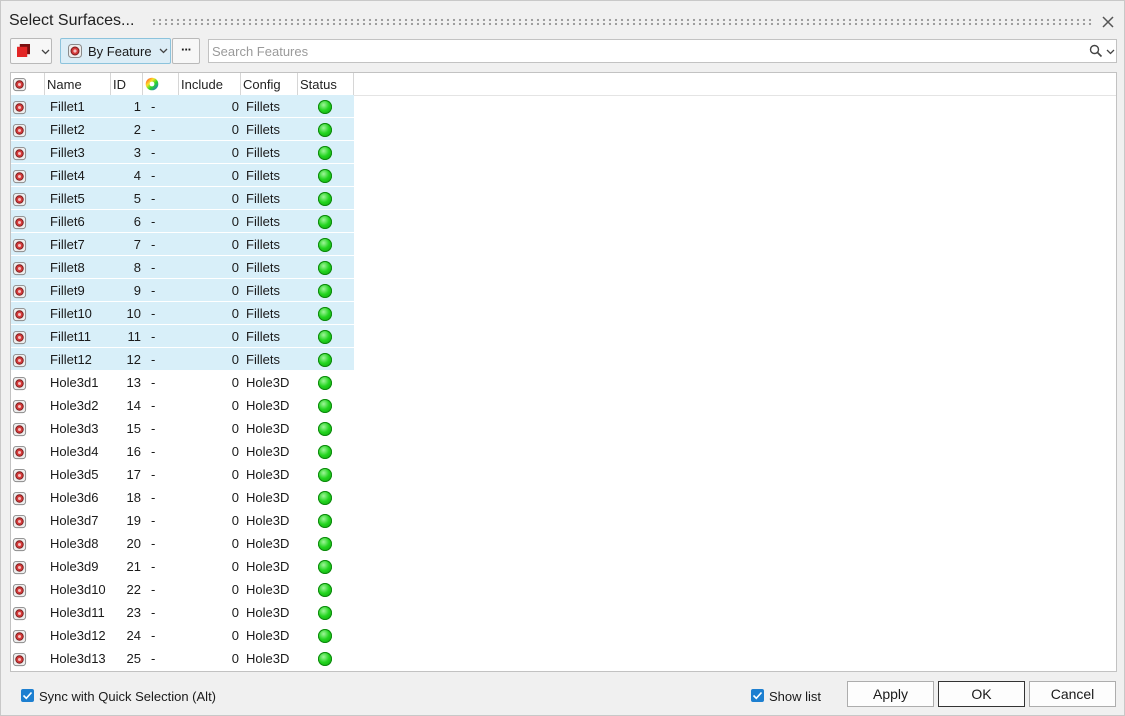  I want to click on table-row: Hole3d13 25- 0 Hole3D, so click(182, 658).